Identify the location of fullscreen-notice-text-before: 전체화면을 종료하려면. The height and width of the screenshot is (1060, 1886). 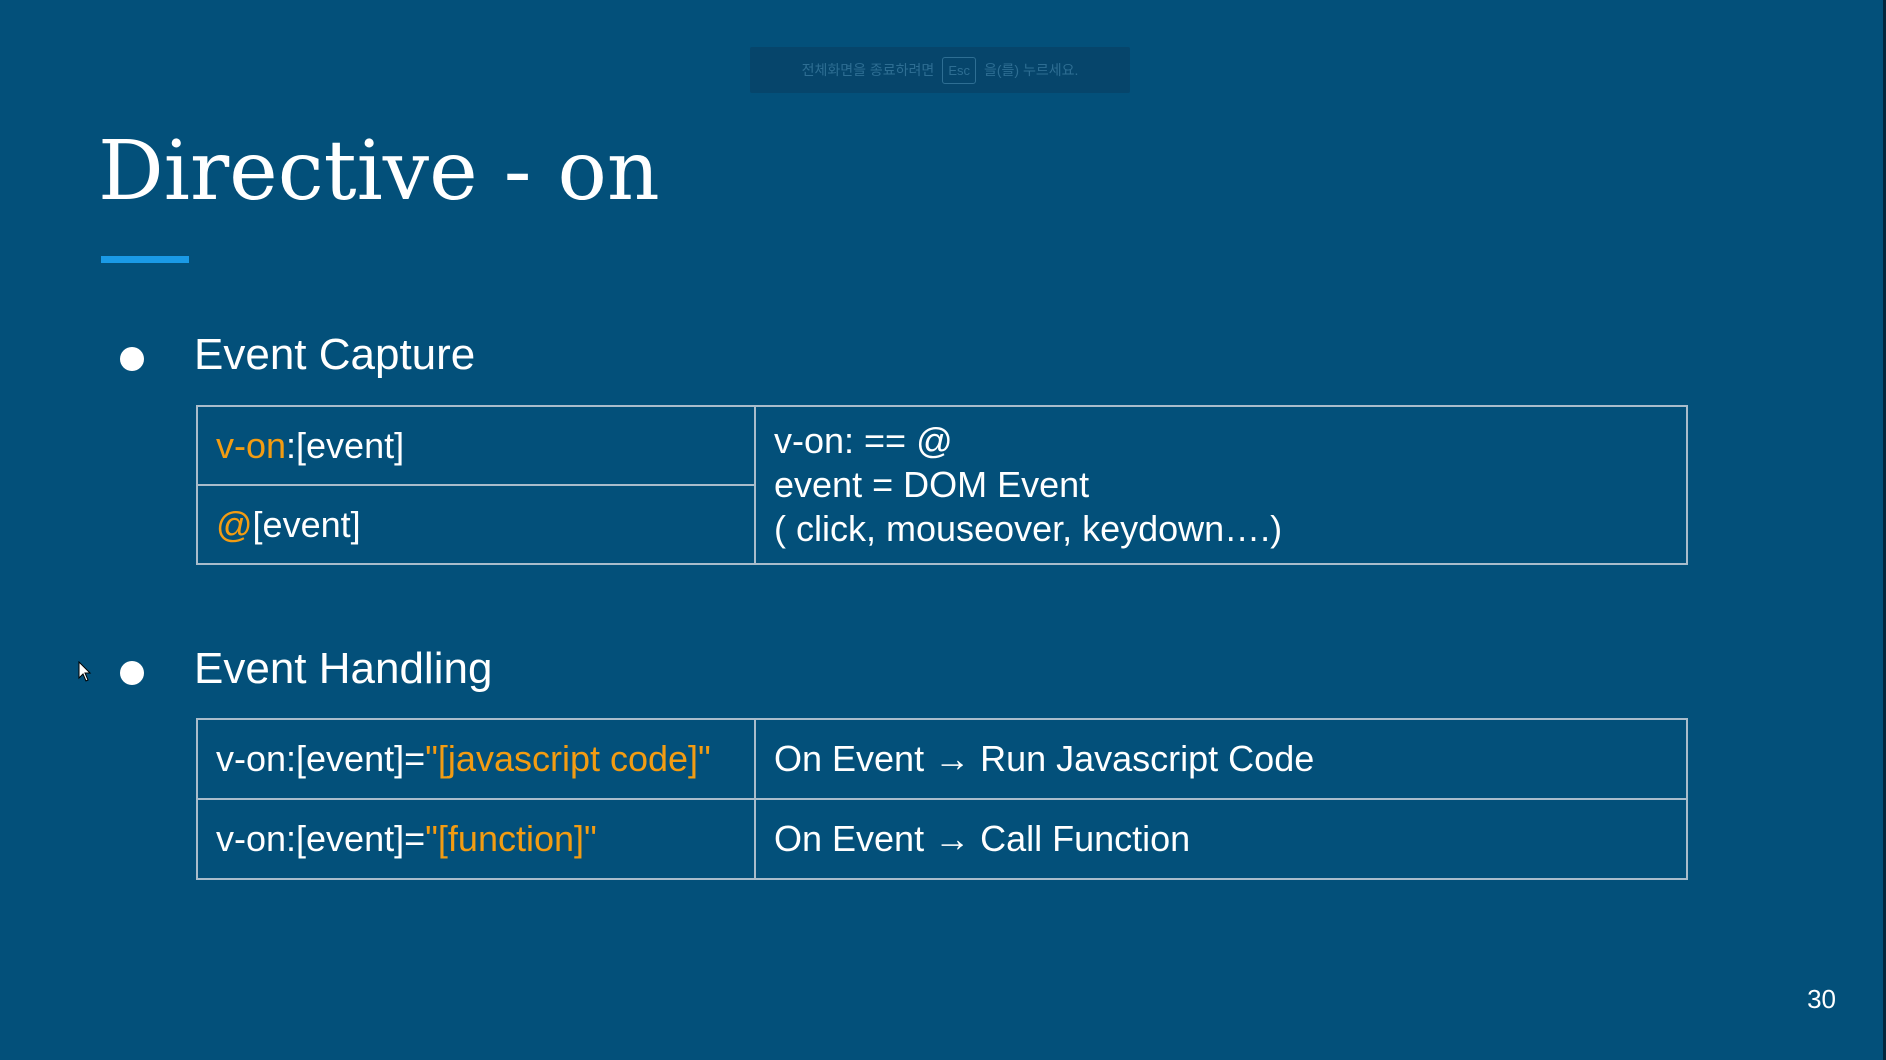
(868, 70).